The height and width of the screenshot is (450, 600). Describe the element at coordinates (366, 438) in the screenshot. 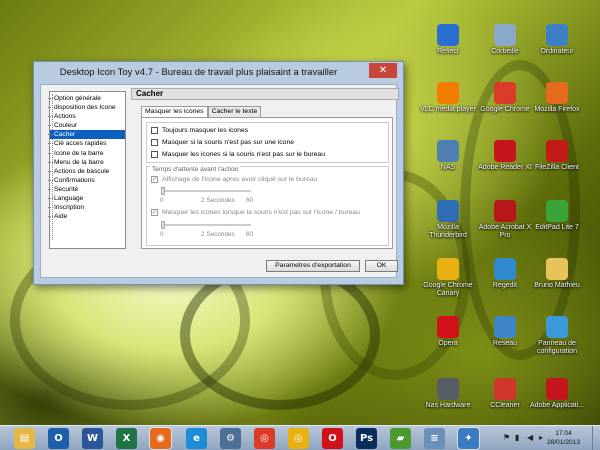

I see `photoshop-icon: Ps` at that location.